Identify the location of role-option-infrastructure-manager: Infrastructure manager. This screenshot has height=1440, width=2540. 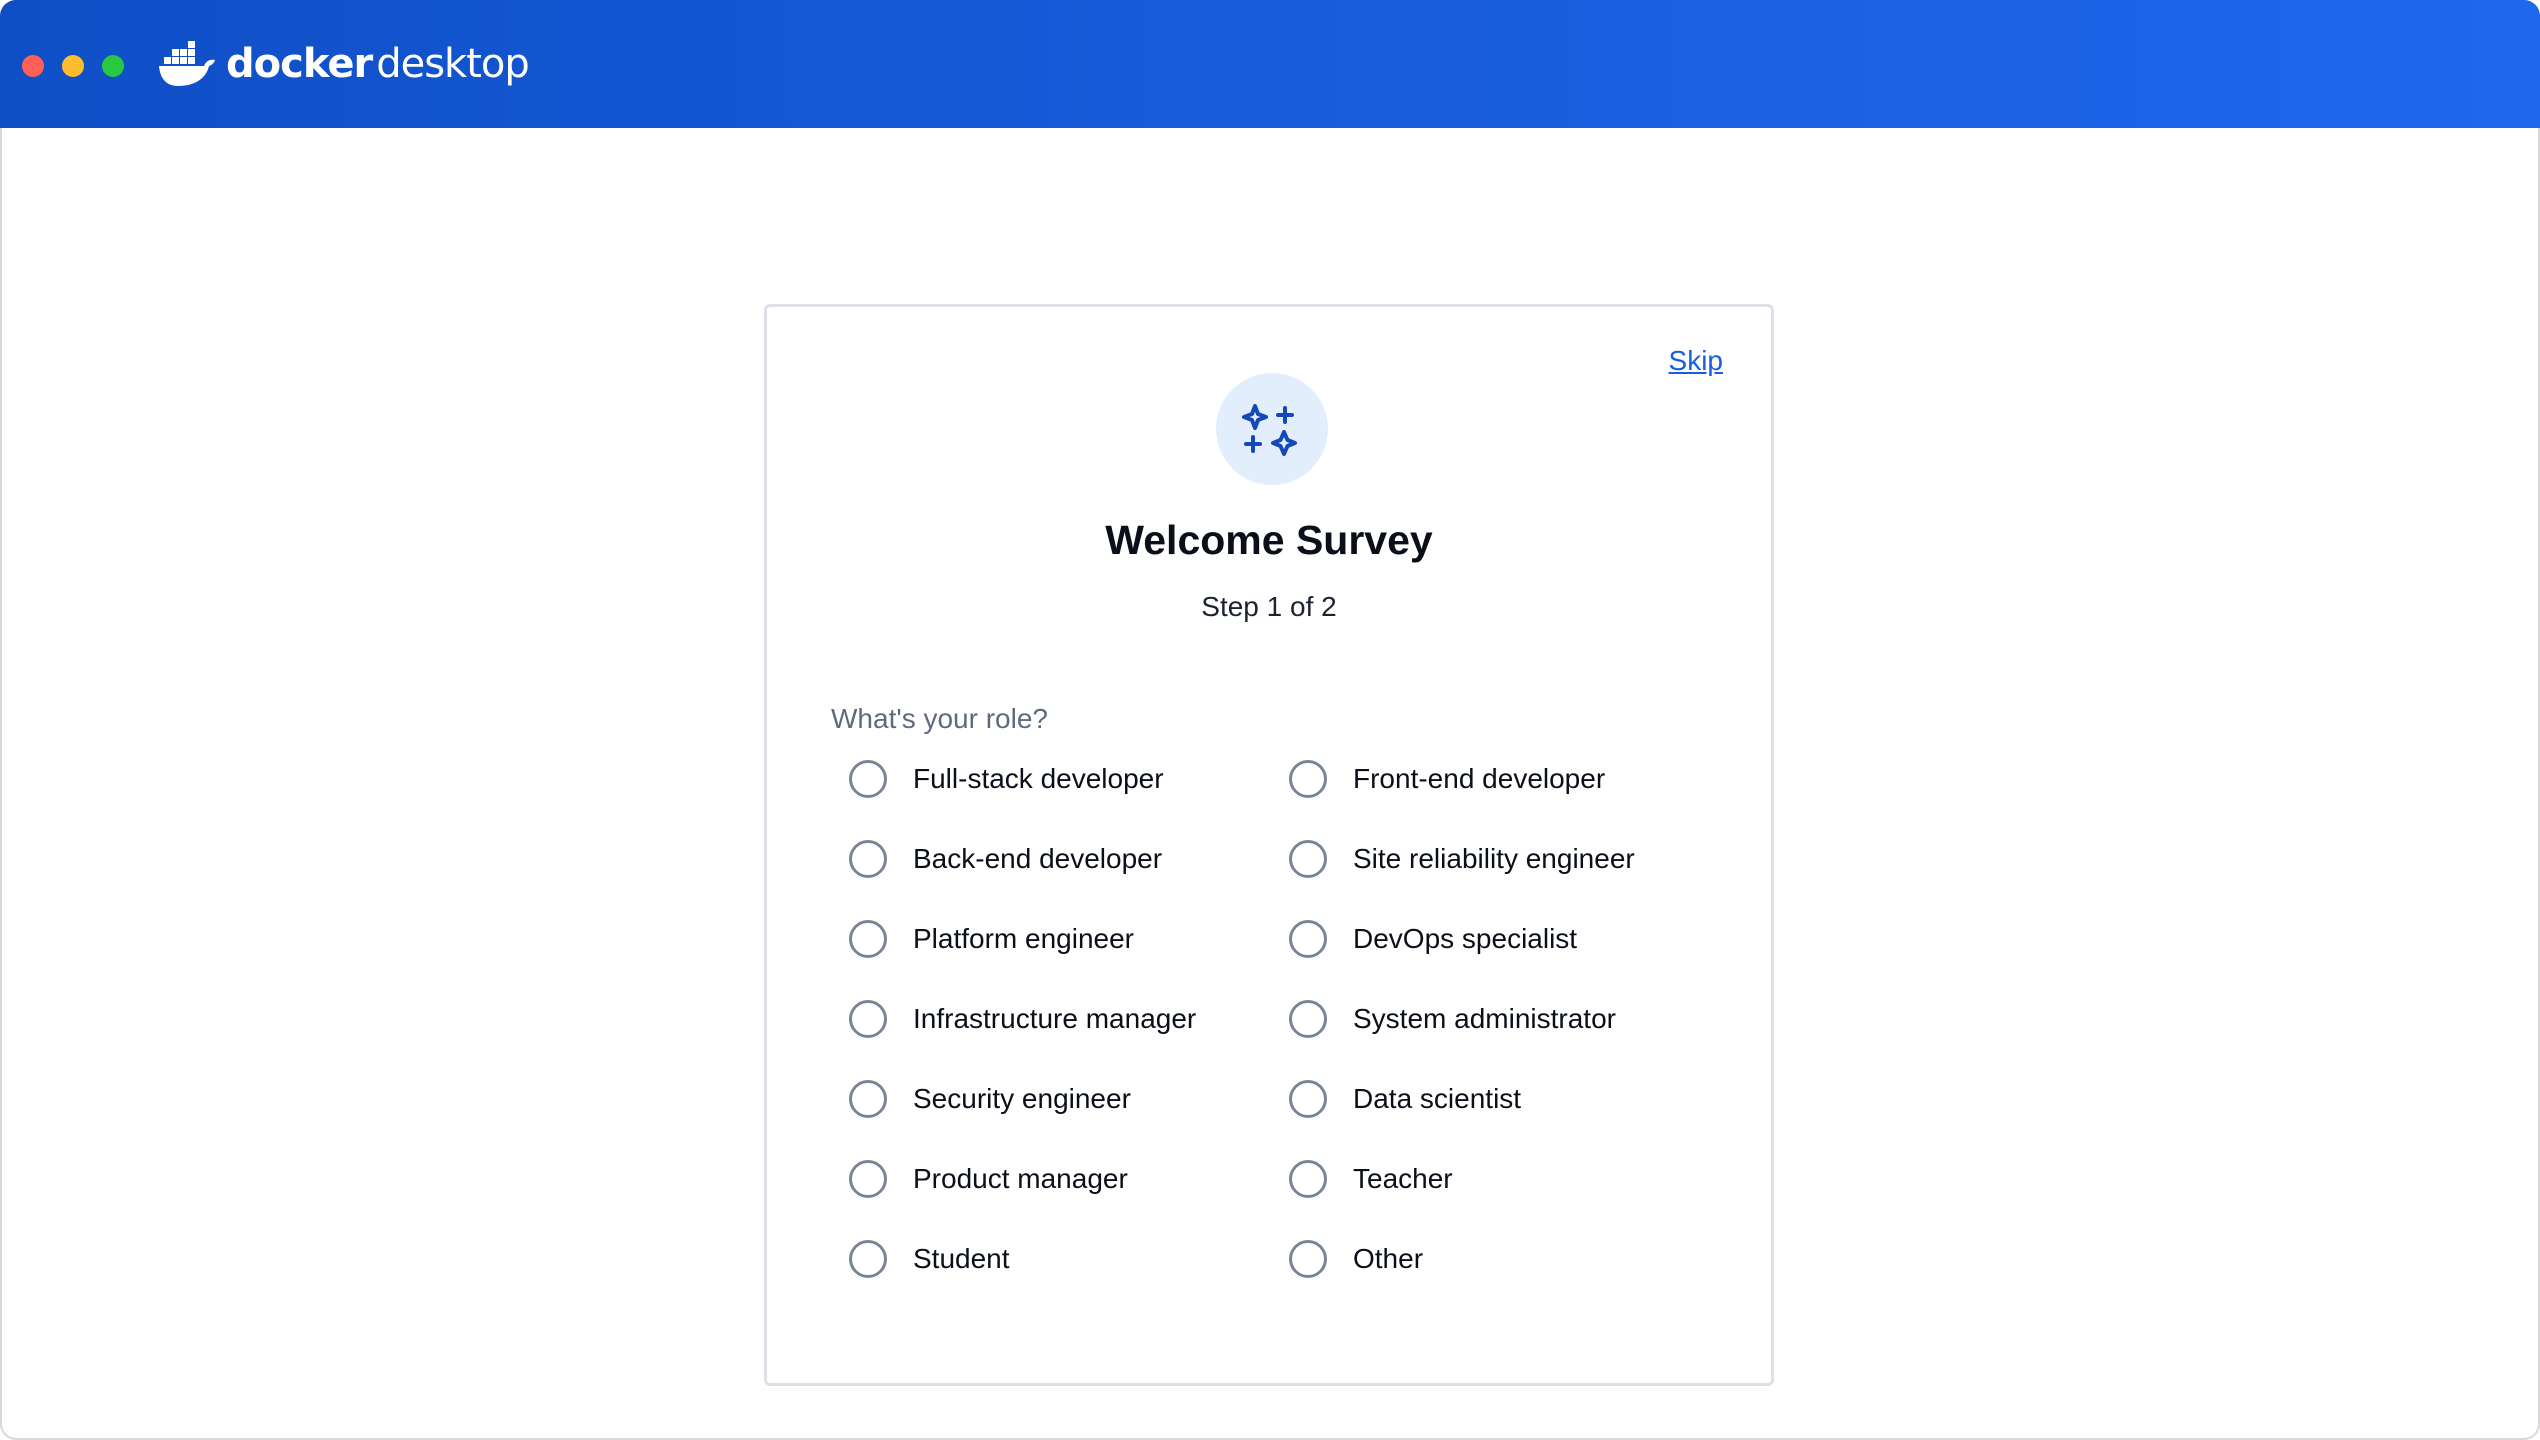
(1069, 1019).